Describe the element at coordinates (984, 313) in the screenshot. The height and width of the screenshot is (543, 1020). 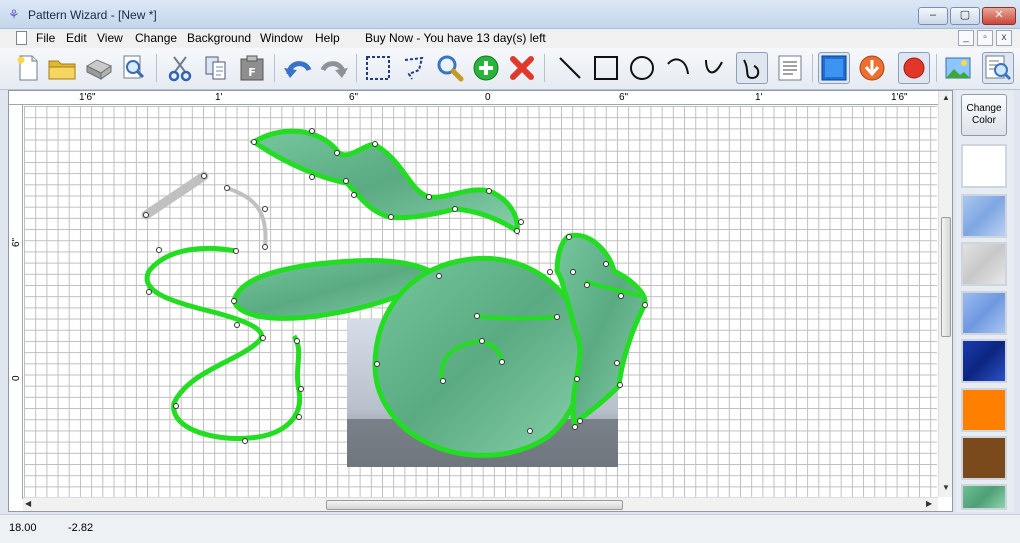
I see `swatch-blue-glass` at that location.